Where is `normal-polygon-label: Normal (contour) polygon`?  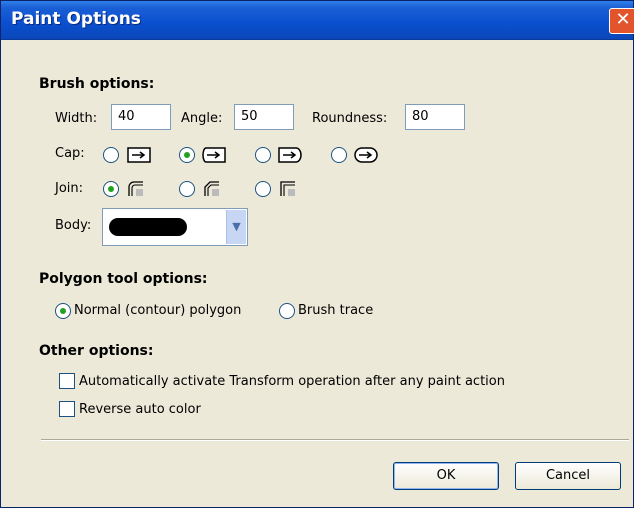
normal-polygon-label: Normal (contour) polygon is located at coordinates (157, 310).